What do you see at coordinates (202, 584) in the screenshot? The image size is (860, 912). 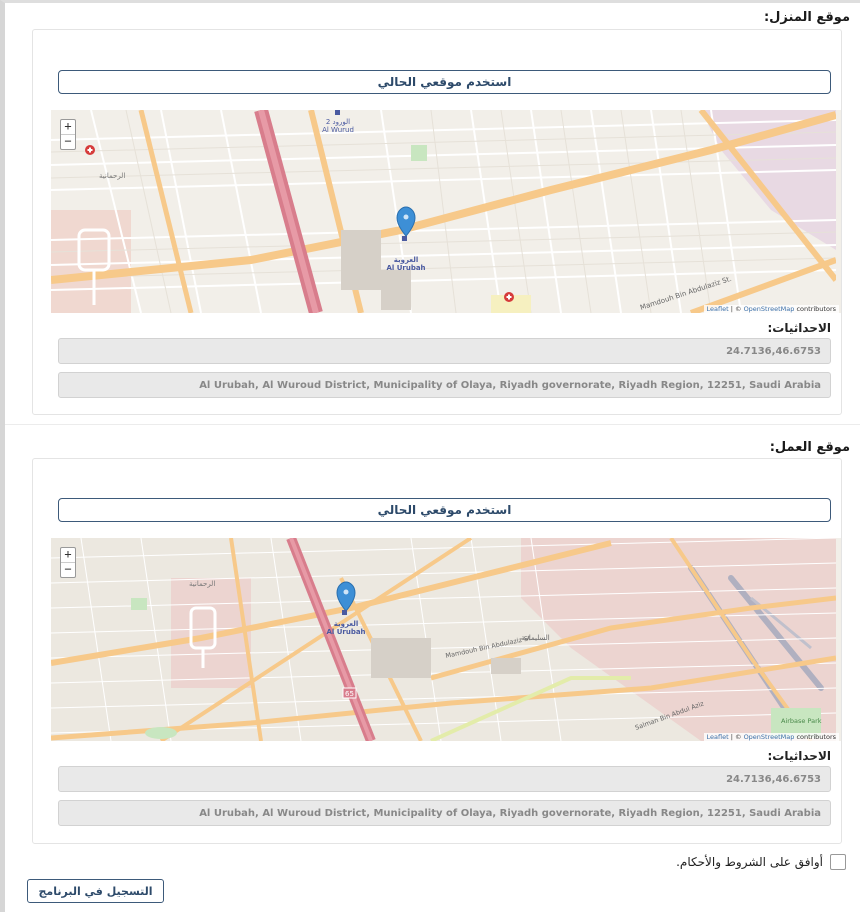 I see `work-map-district-label: الرحمانية` at bounding box center [202, 584].